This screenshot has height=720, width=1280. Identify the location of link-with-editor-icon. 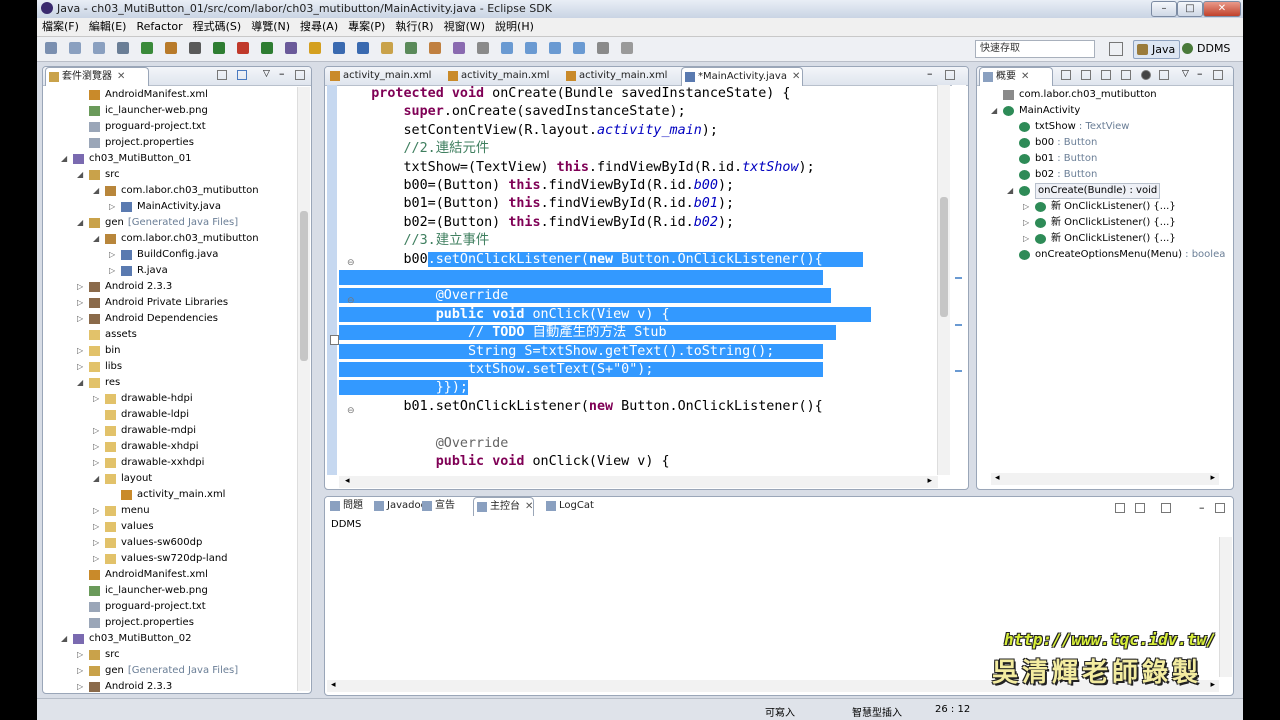
(242, 75).